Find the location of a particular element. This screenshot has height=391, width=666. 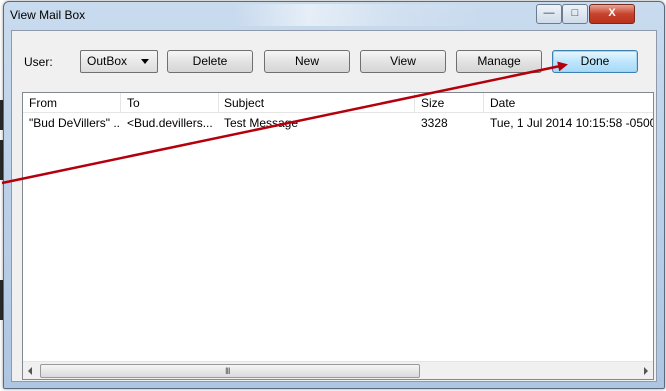

scrollbar-thumb: III is located at coordinates (230, 371).